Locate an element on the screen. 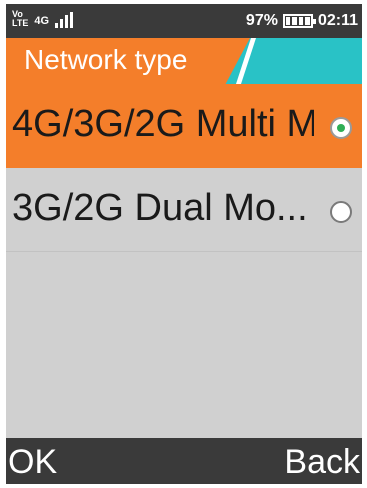  status-right: 97% 02:11 is located at coordinates (302, 21).